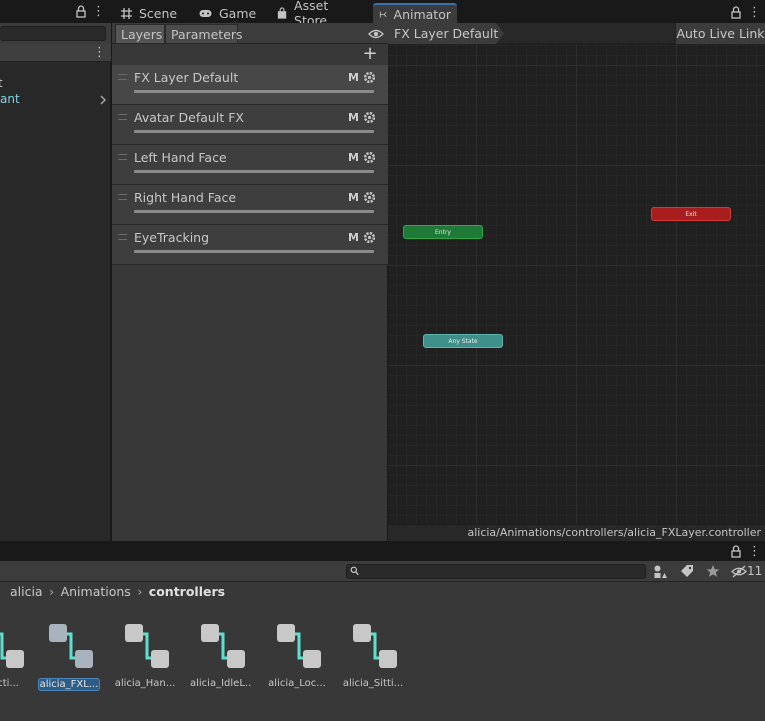  I want to click on bag-icon, so click(282, 12).